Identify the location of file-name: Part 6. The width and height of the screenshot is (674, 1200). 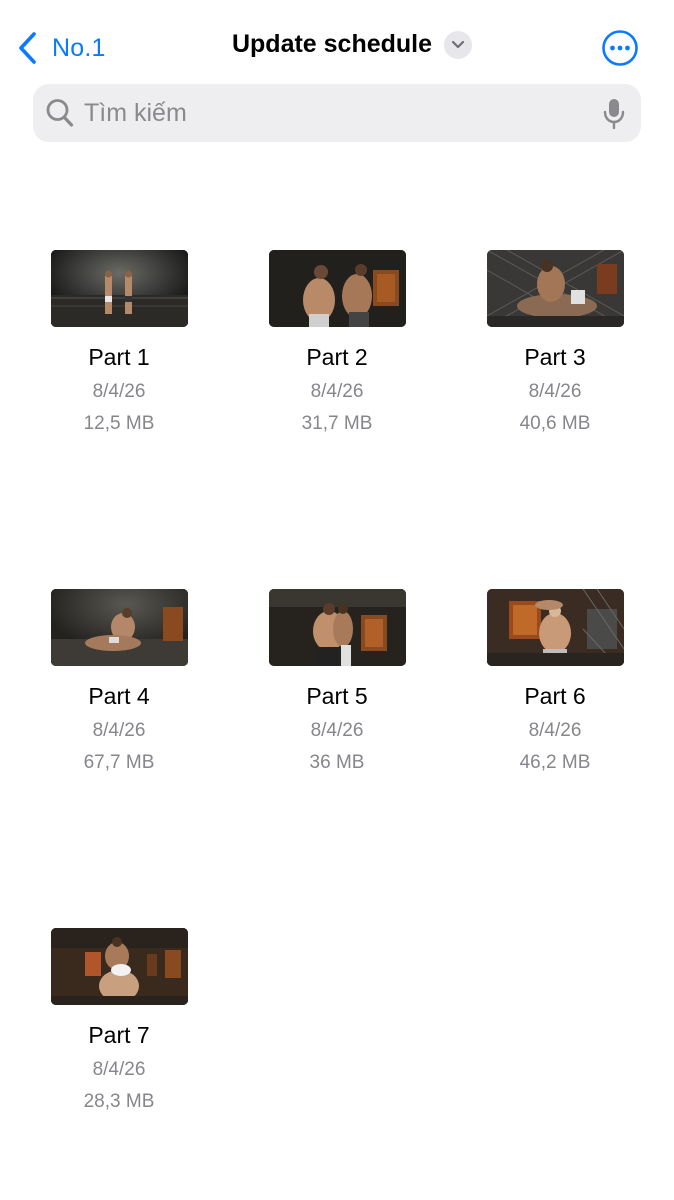
(555, 696).